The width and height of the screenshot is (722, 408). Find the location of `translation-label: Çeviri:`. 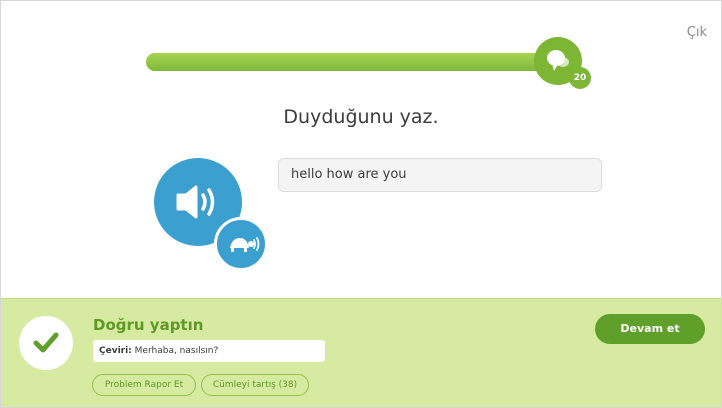

translation-label: Çeviri: is located at coordinates (115, 351).